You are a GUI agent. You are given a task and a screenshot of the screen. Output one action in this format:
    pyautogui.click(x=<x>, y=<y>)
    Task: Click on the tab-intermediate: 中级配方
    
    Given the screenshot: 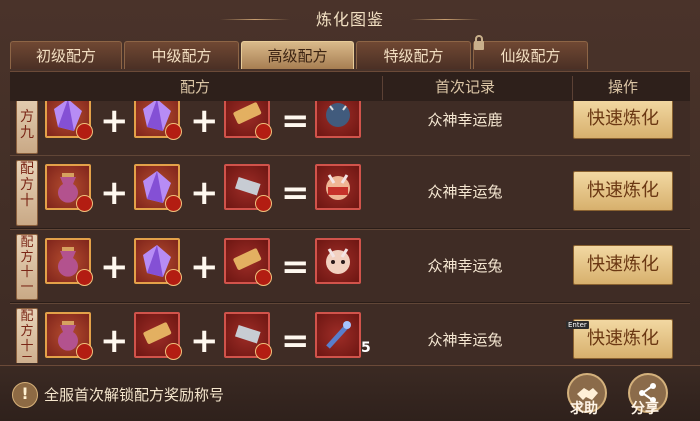 What is the action you would take?
    pyautogui.click(x=181, y=55)
    